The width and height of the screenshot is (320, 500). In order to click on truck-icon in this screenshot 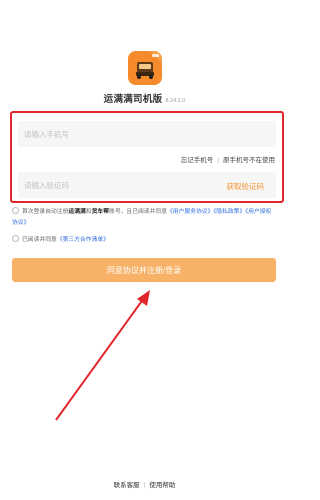, I will do `click(145, 68)`.